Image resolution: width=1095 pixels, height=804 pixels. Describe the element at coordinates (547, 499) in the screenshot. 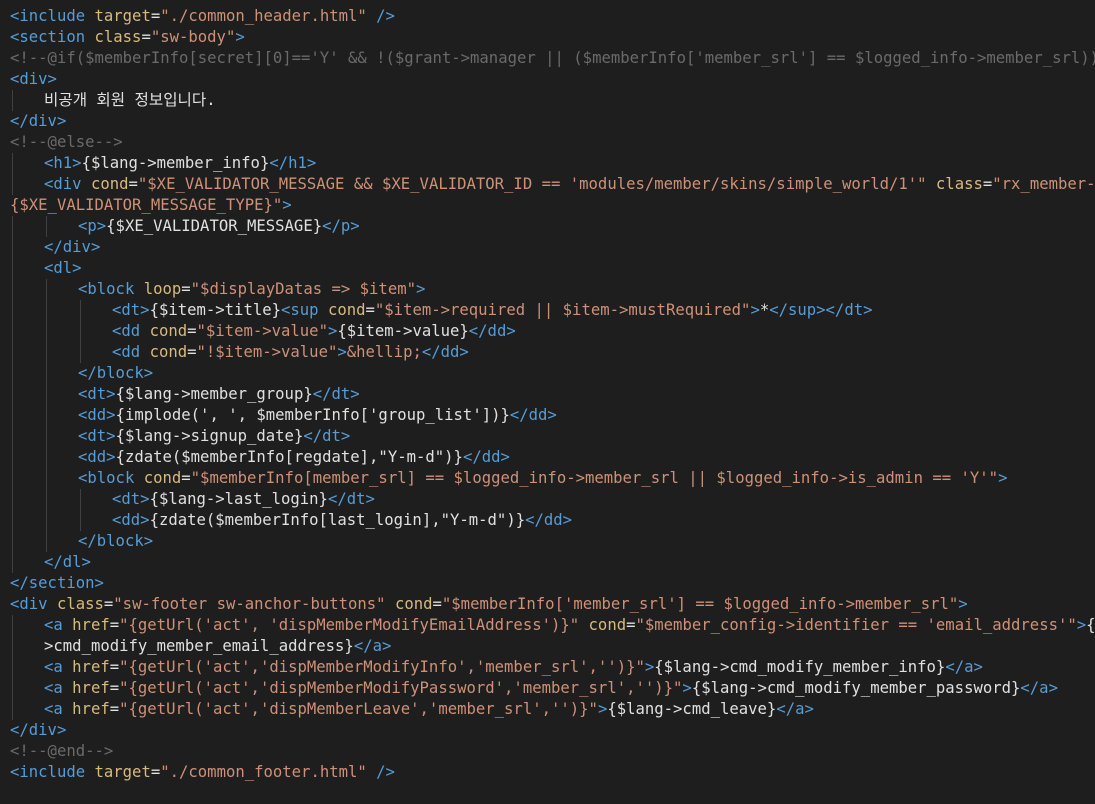

I see `code-line: <dt>{$lang->last_login}</dt>` at that location.